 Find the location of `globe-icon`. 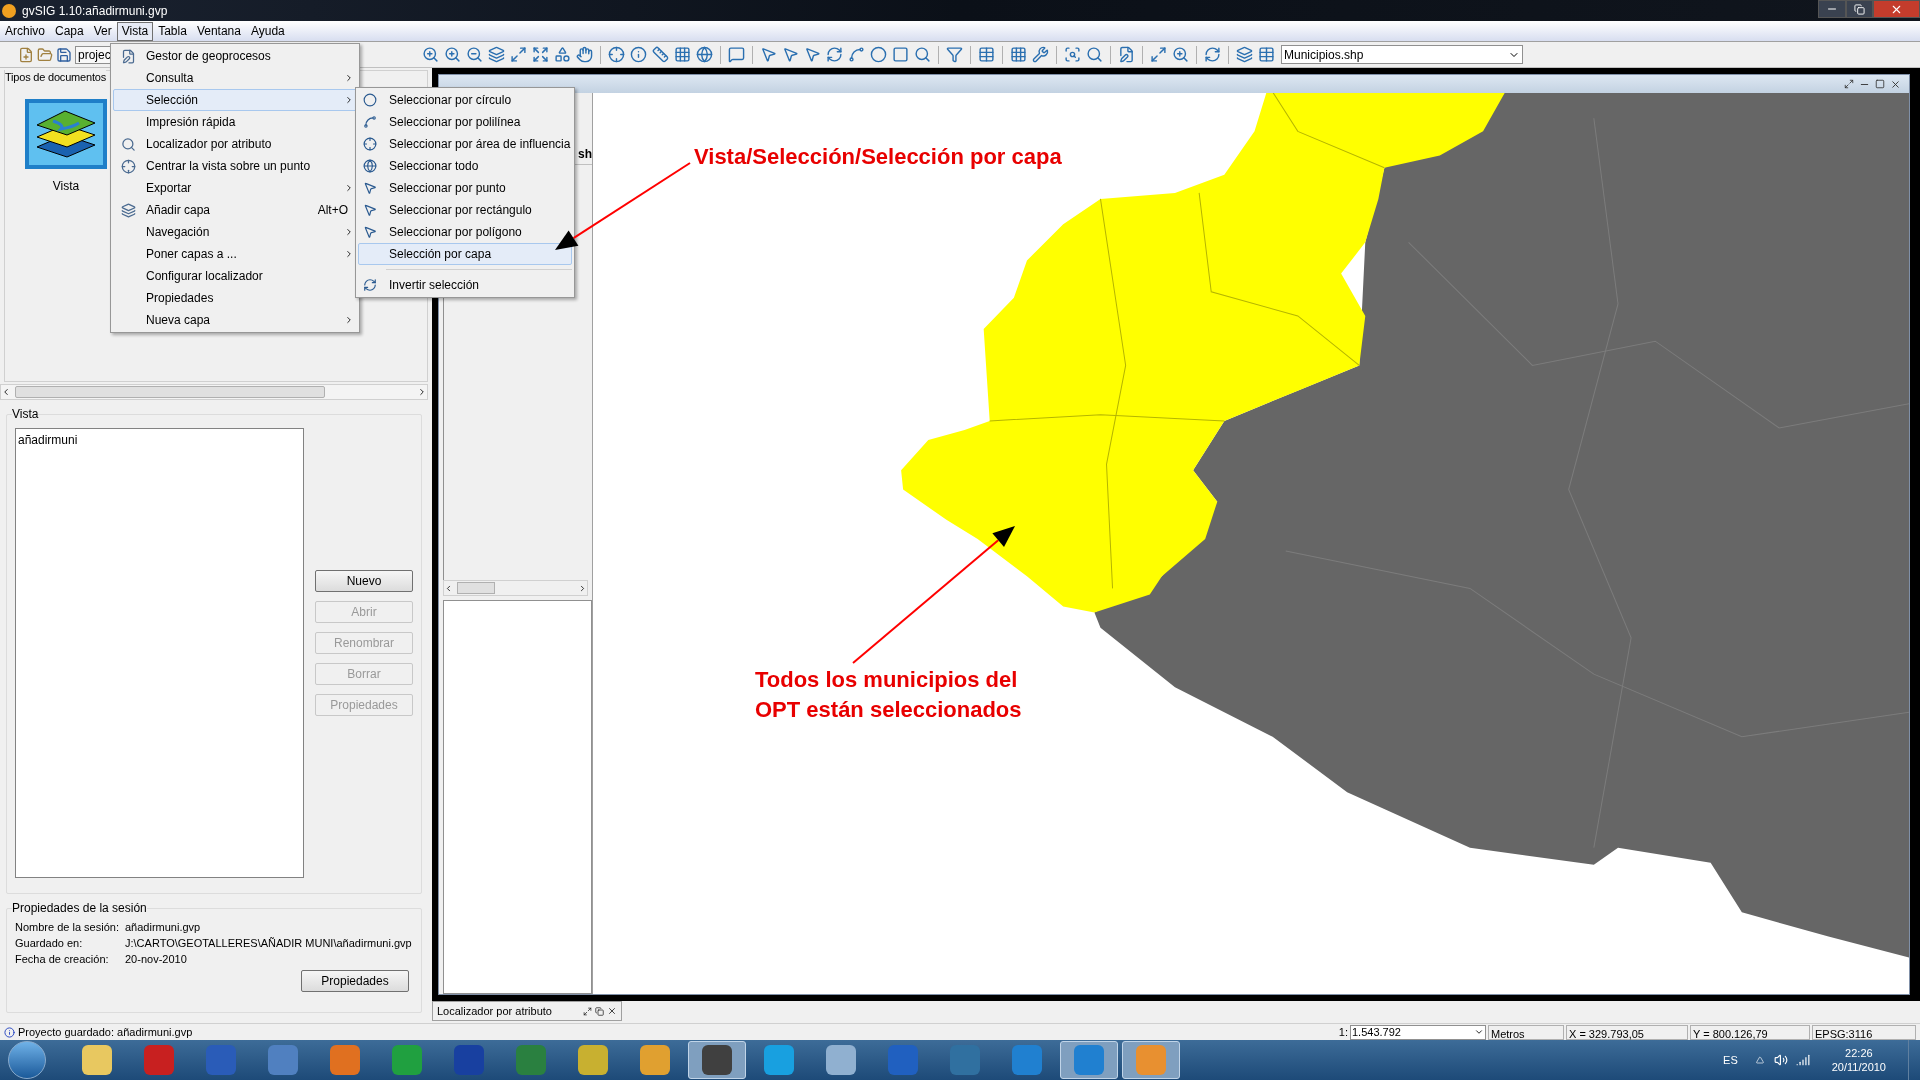

globe-icon is located at coordinates (704, 54).